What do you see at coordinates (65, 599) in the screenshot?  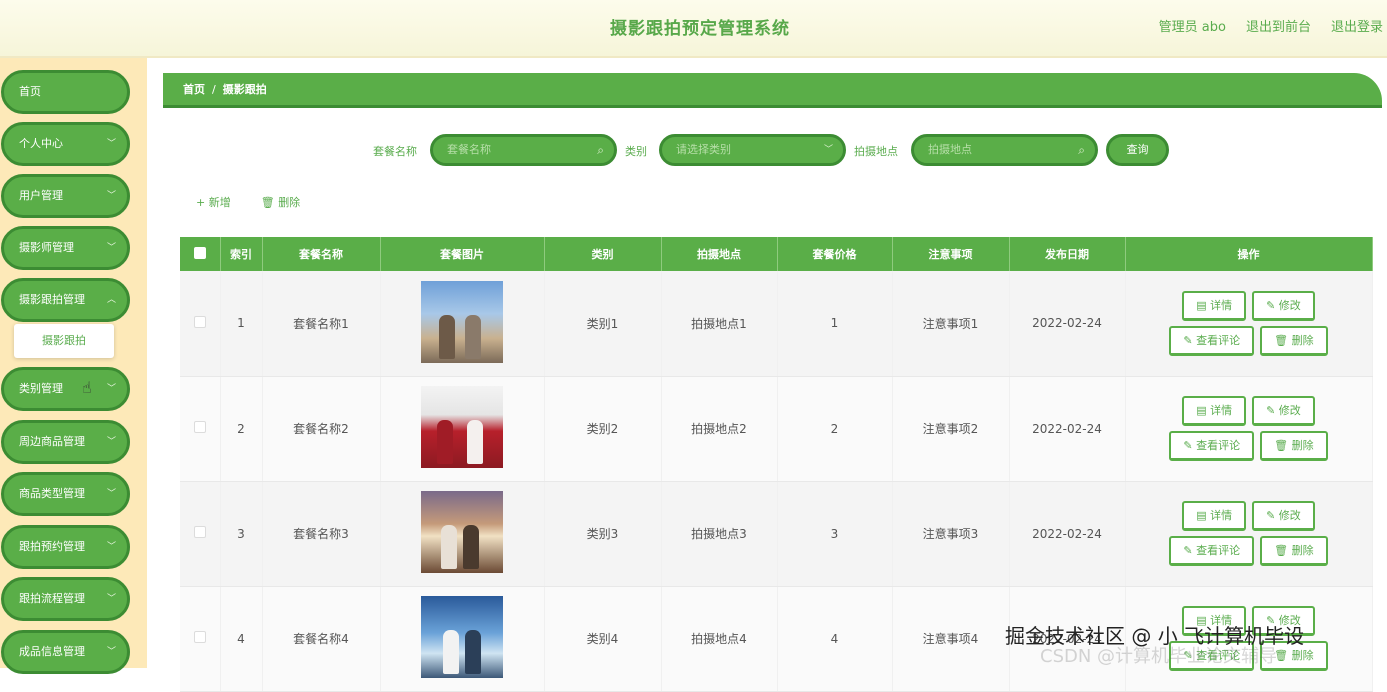 I see `sidebar-item-process: 跟拍流程管理 ﹀` at bounding box center [65, 599].